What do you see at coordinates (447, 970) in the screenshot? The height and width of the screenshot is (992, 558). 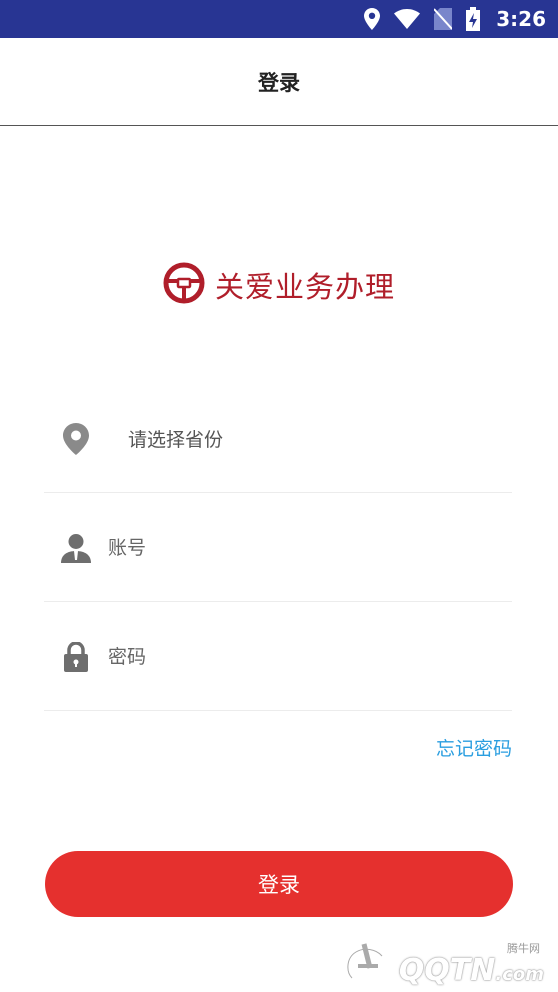 I see `watermark-brand: QQTN` at bounding box center [447, 970].